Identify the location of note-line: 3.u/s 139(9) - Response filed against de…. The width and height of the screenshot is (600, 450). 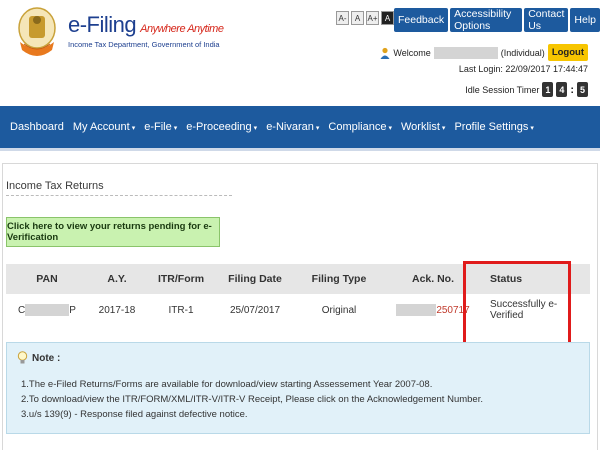
(134, 414).